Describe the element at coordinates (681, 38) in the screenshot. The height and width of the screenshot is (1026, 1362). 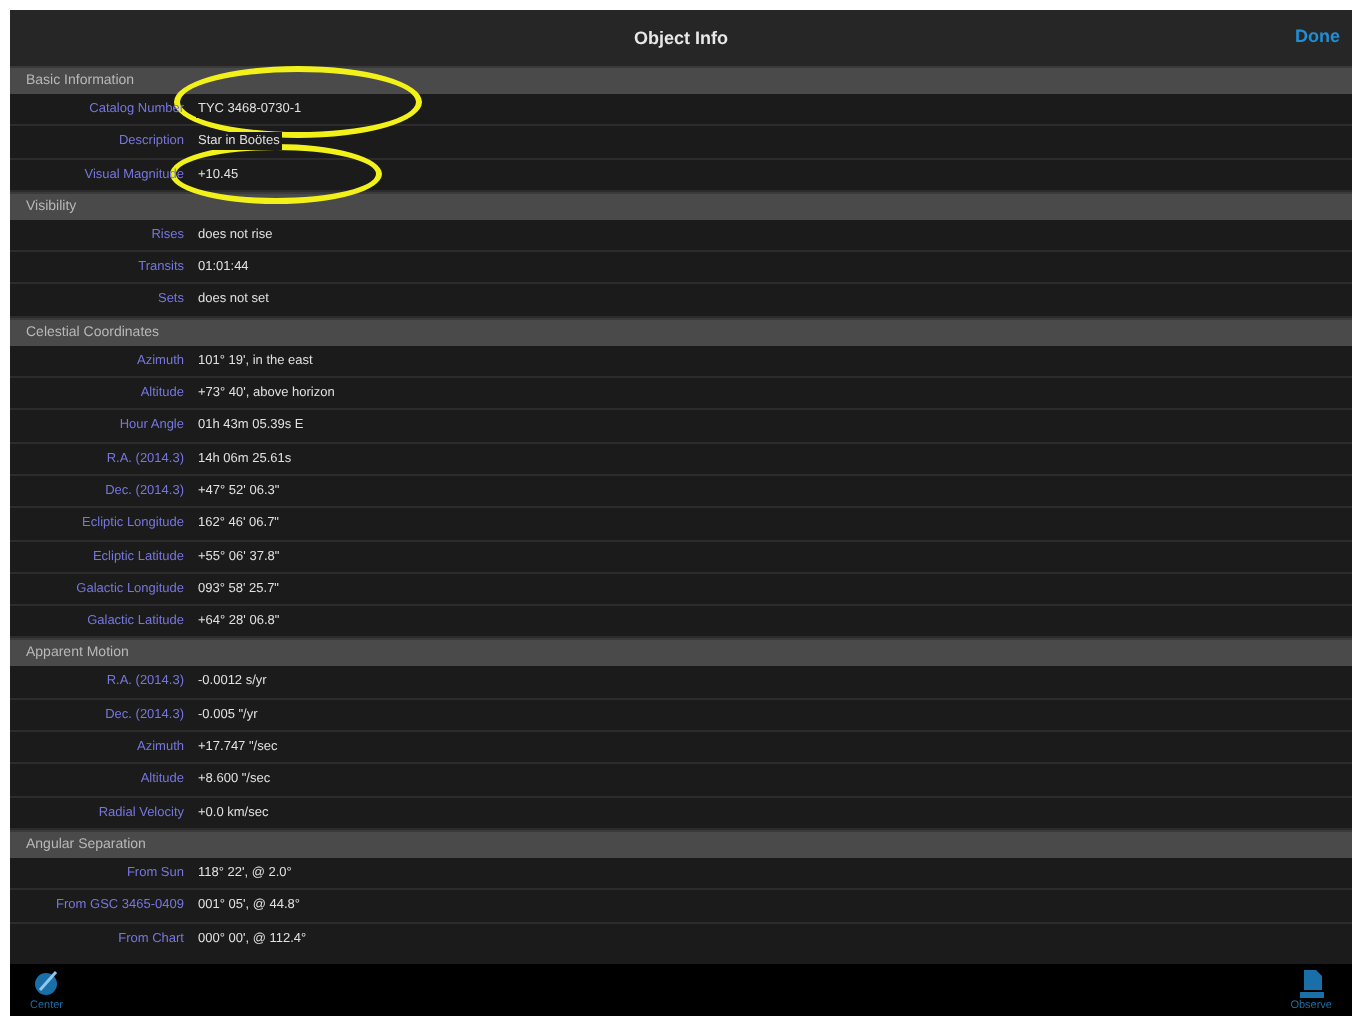
I see `window-title: Object Info` at that location.